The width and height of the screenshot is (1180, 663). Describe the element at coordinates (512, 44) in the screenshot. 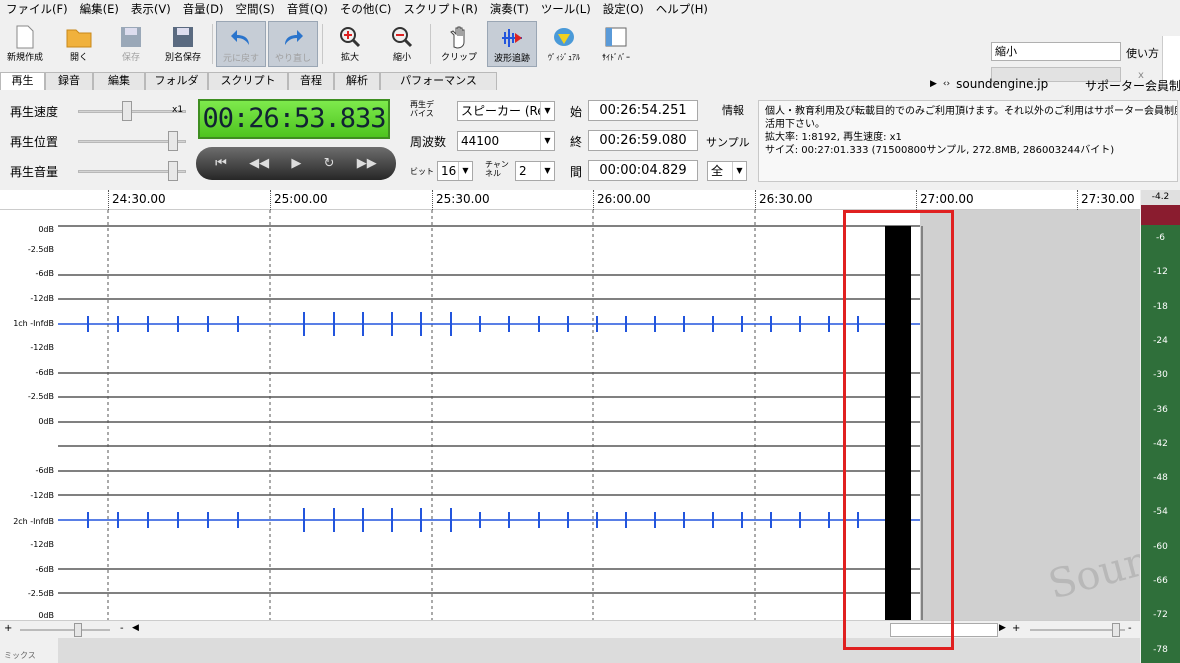

I see `wave-follow-button: 波形追跡` at that location.